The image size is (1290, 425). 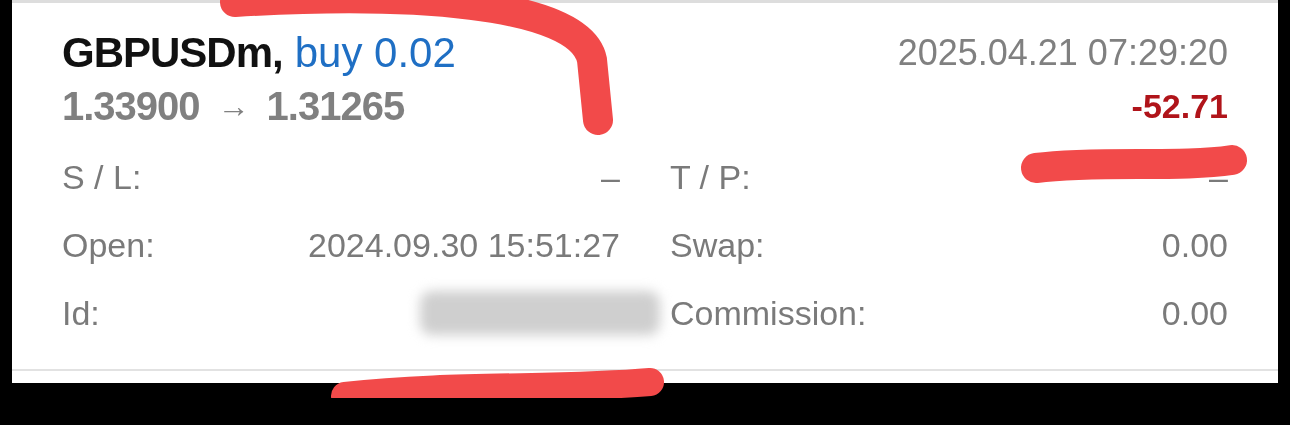 What do you see at coordinates (1062, 53) in the screenshot?
I see `close-time: 2025.04.21 07:29:20` at bounding box center [1062, 53].